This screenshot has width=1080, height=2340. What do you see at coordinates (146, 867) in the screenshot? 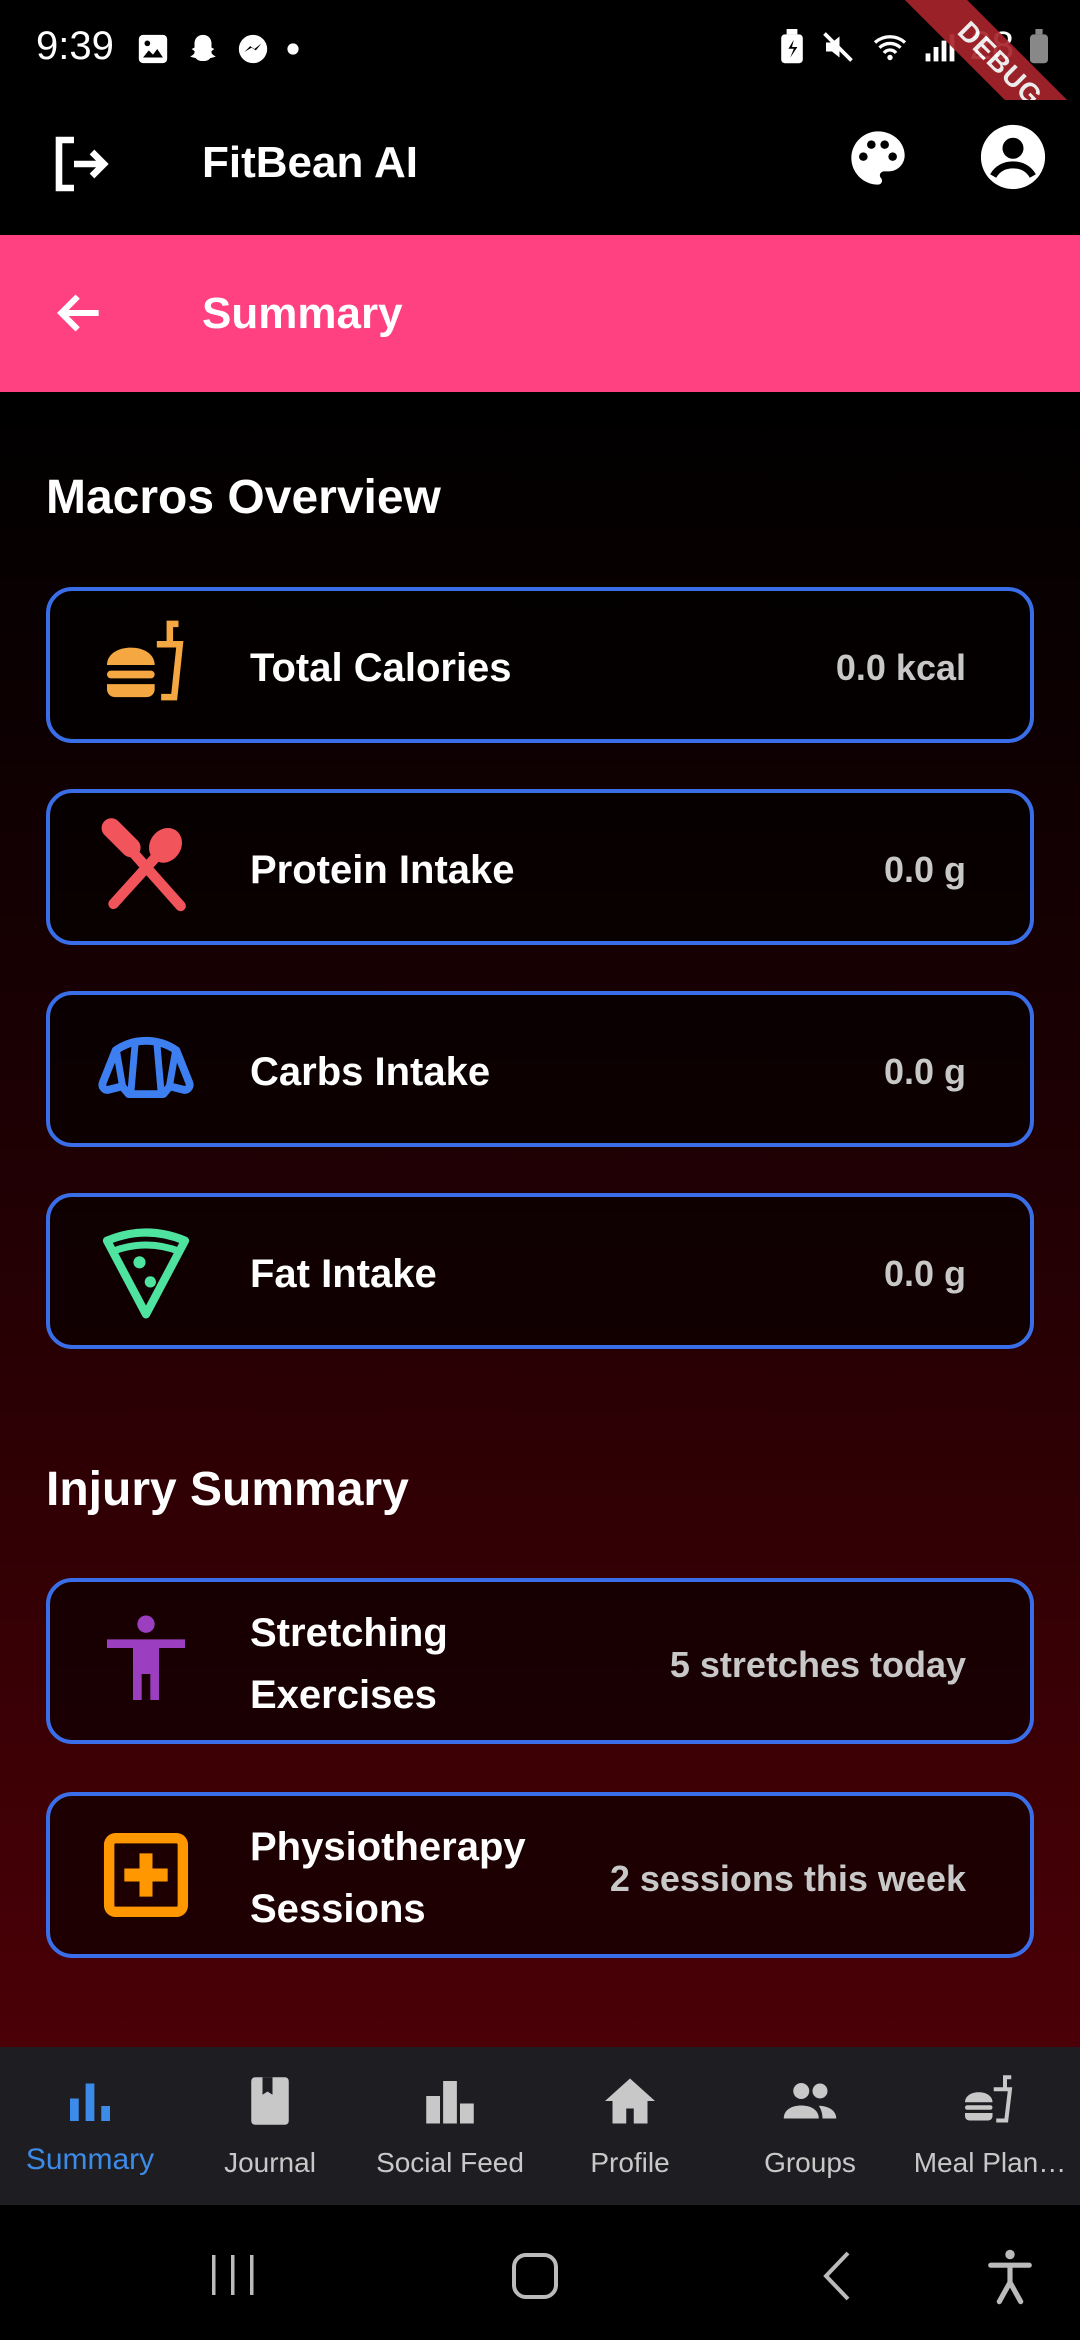
I see `restaurant-icon` at bounding box center [146, 867].